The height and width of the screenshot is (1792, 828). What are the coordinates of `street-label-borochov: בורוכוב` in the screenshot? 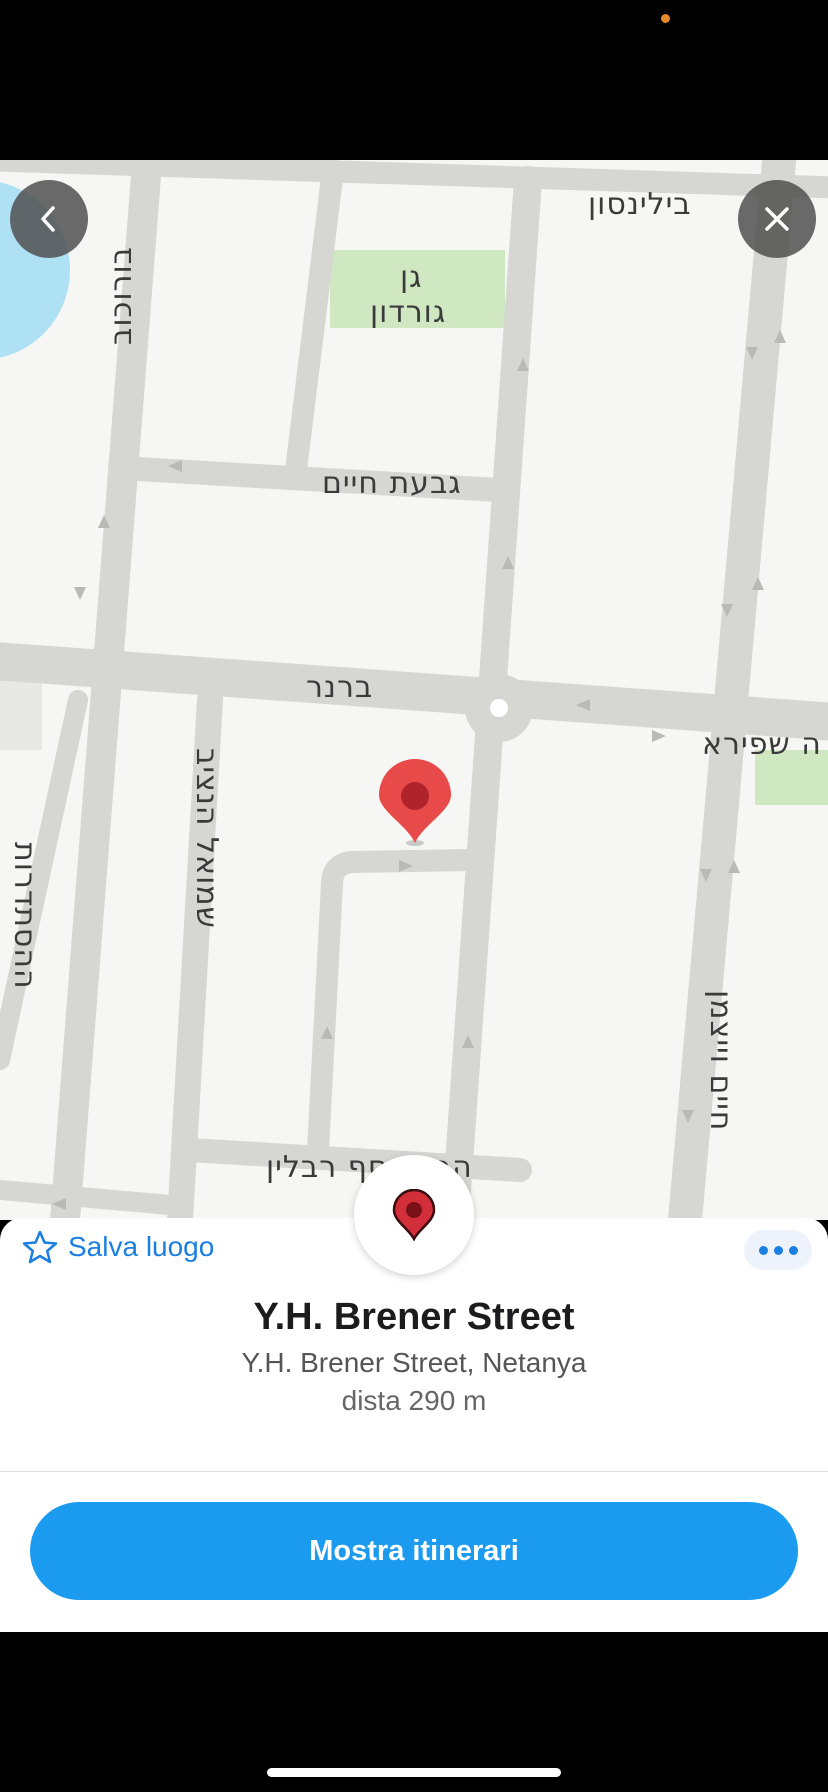 It's located at (121, 295).